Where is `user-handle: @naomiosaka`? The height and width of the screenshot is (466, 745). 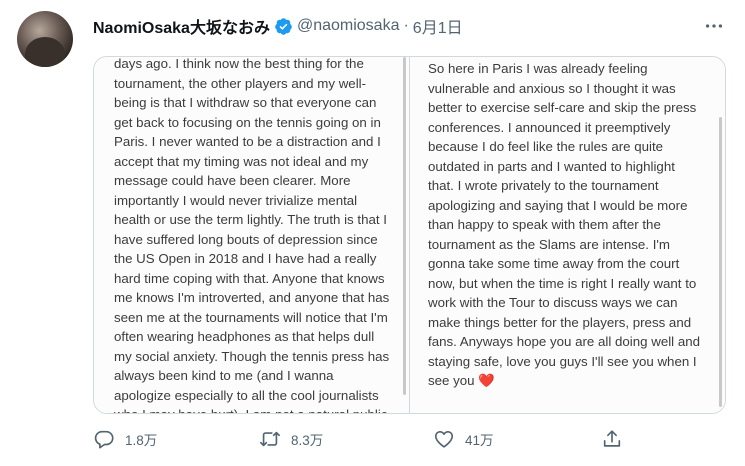
user-handle: @naomiosaka is located at coordinates (348, 26).